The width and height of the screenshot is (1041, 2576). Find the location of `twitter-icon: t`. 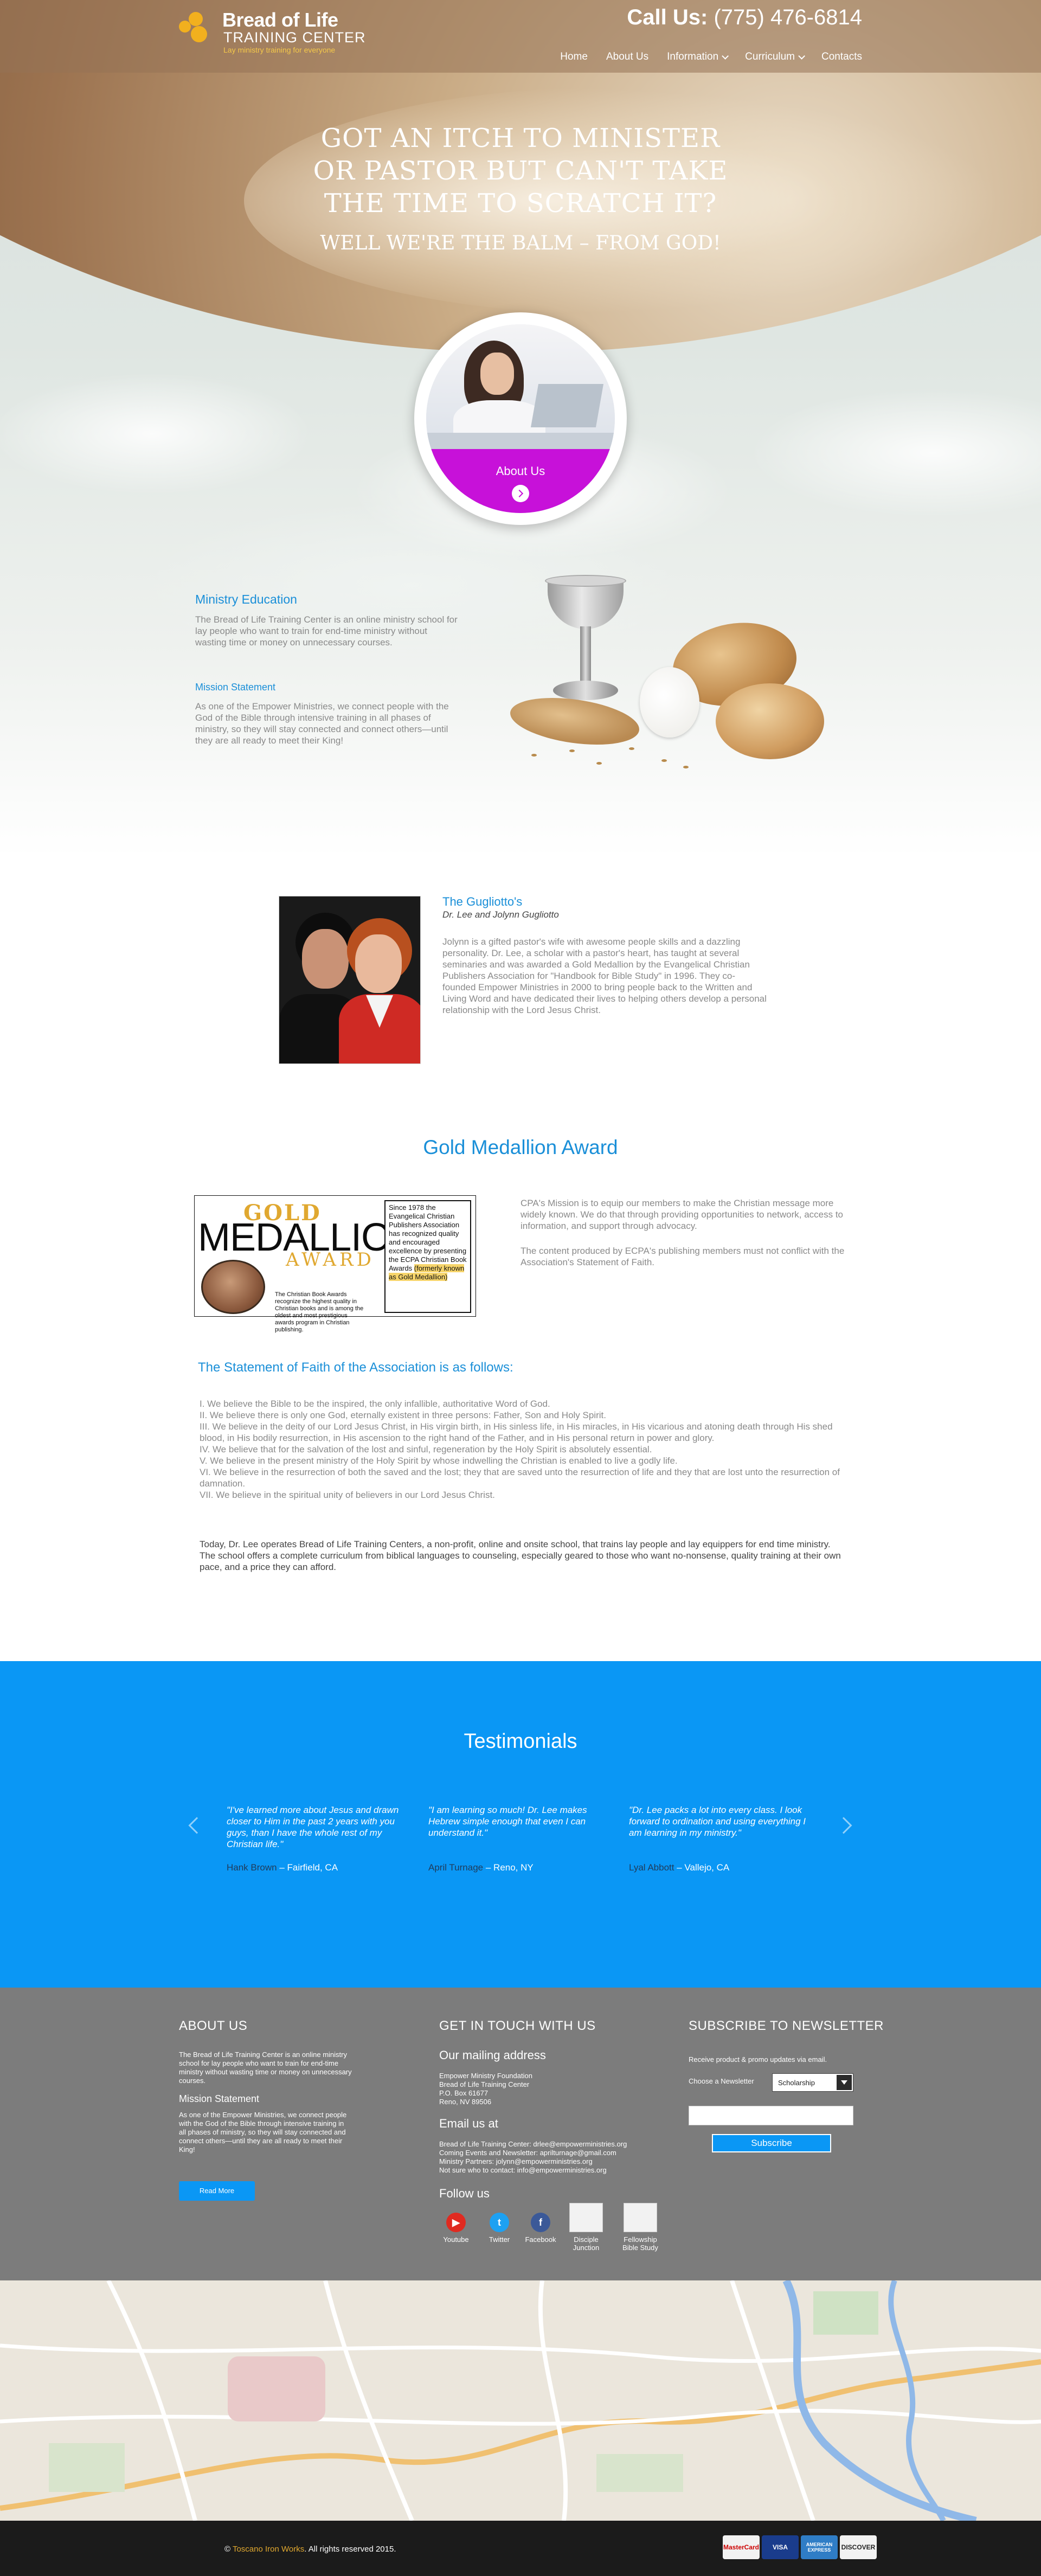

twitter-icon: t is located at coordinates (499, 2222).